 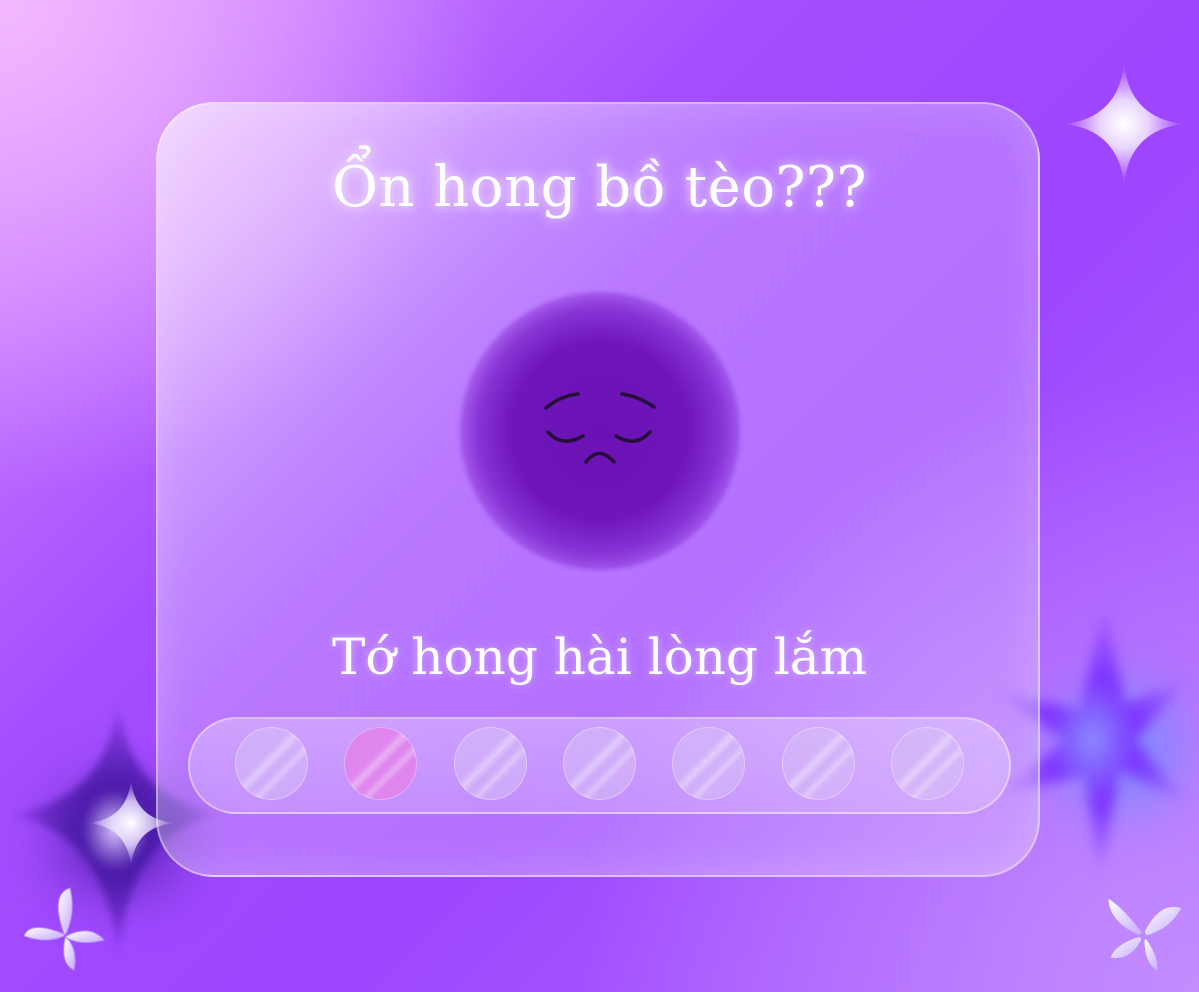 What do you see at coordinates (600, 428) in the screenshot?
I see `sad-face-icon` at bounding box center [600, 428].